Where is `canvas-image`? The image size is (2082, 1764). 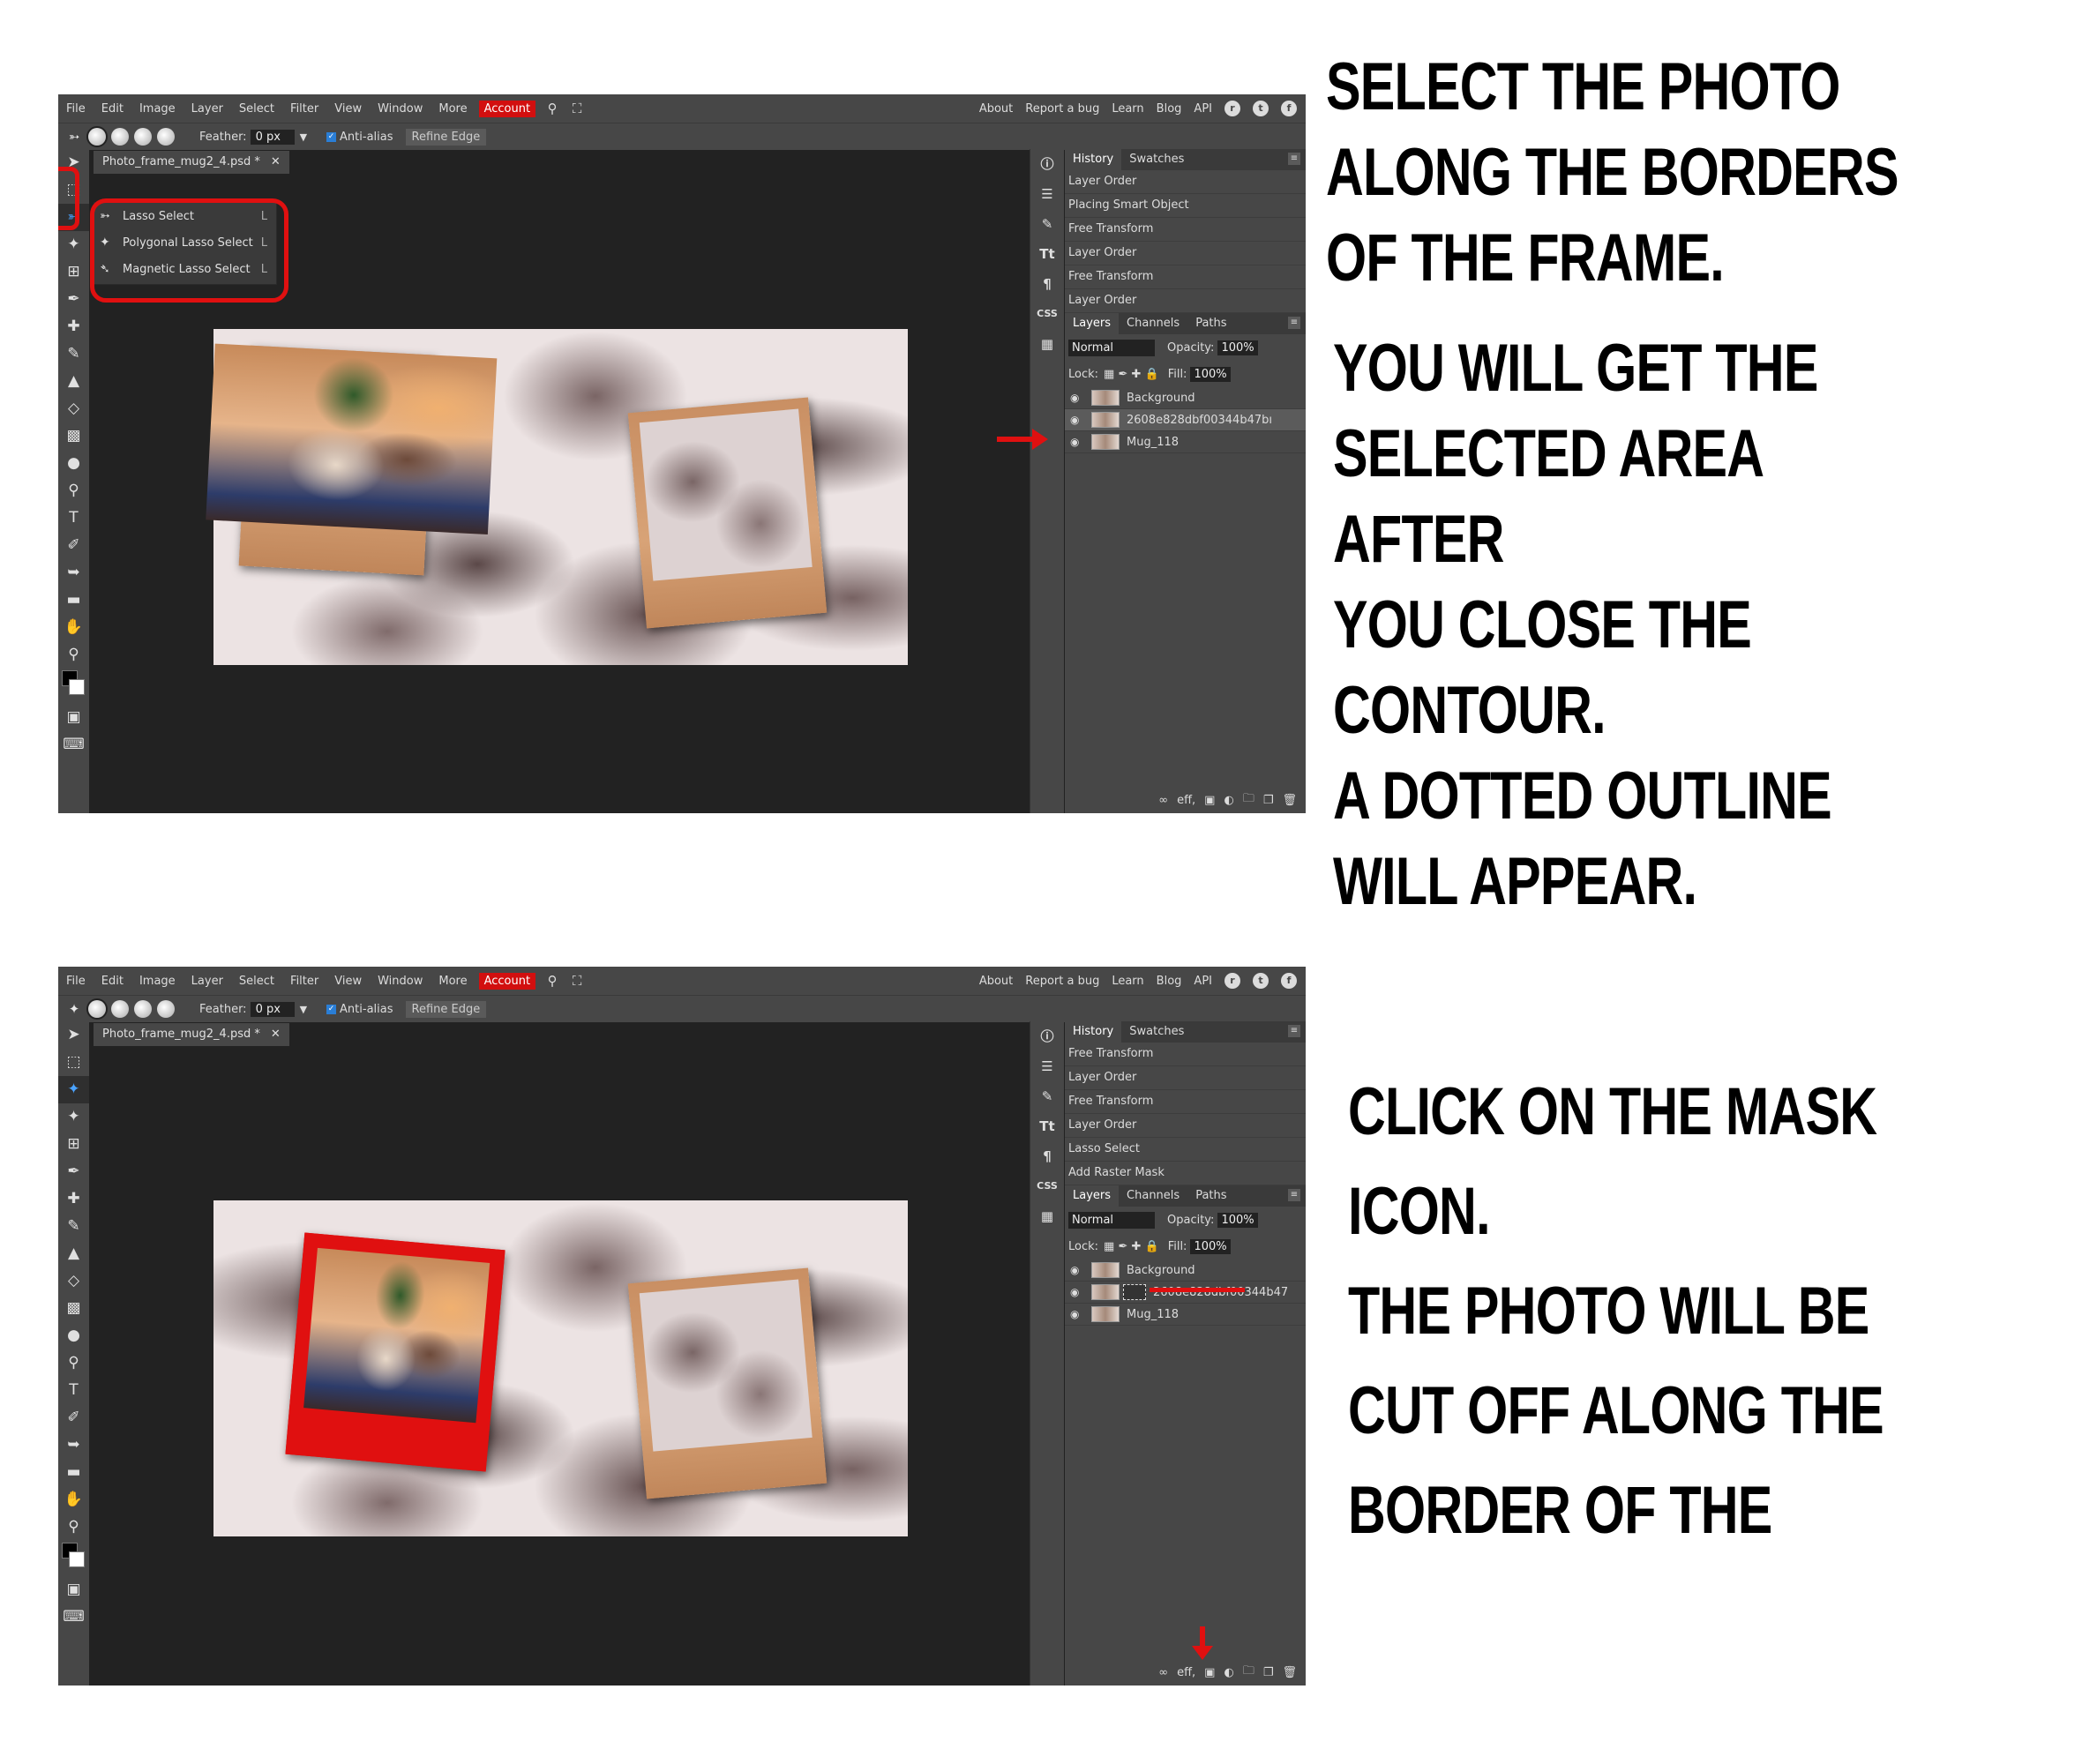 canvas-image is located at coordinates (557, 497).